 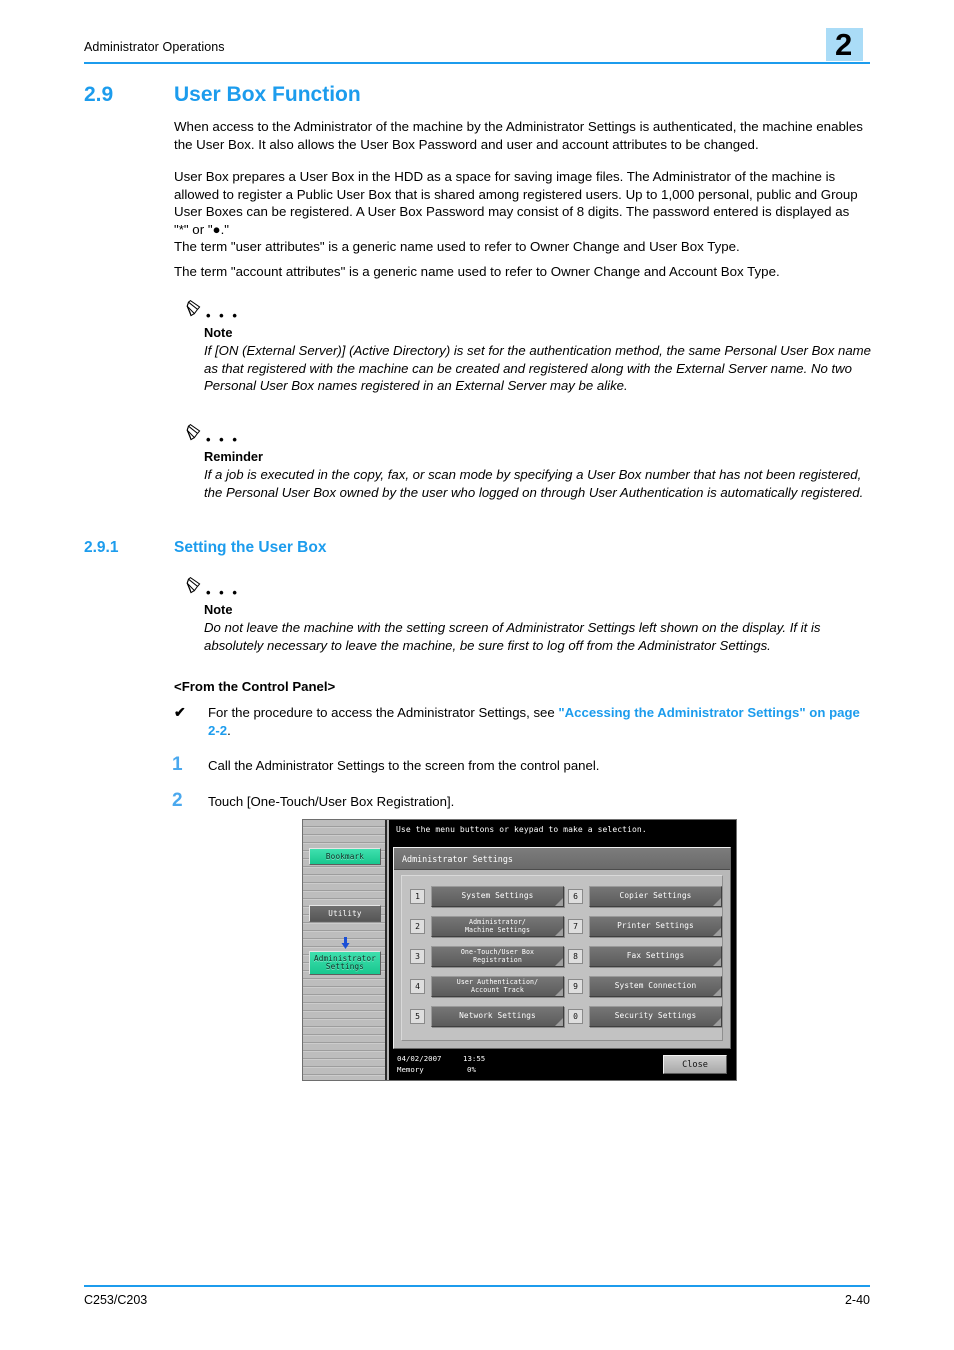 I want to click on menu-item-copier-settings: 6 Copier Settings, so click(x=645, y=896).